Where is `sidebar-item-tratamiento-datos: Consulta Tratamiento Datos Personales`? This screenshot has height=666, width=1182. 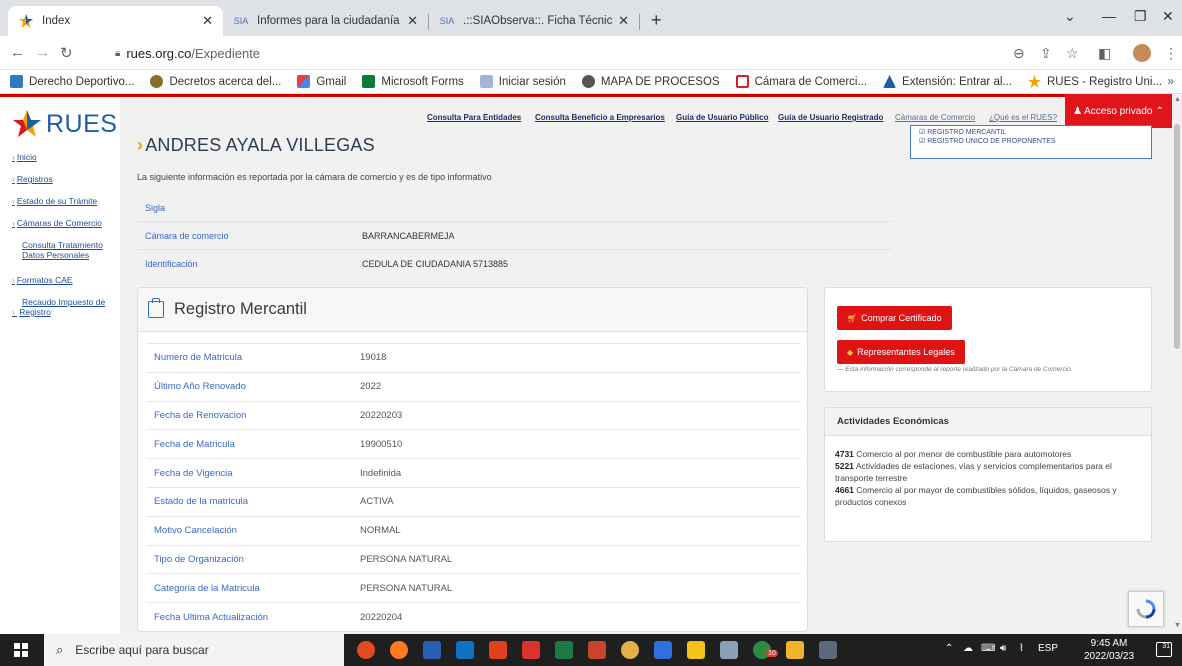 sidebar-item-tratamiento-datos: Consulta Tratamiento Datos Personales is located at coordinates (62, 250).